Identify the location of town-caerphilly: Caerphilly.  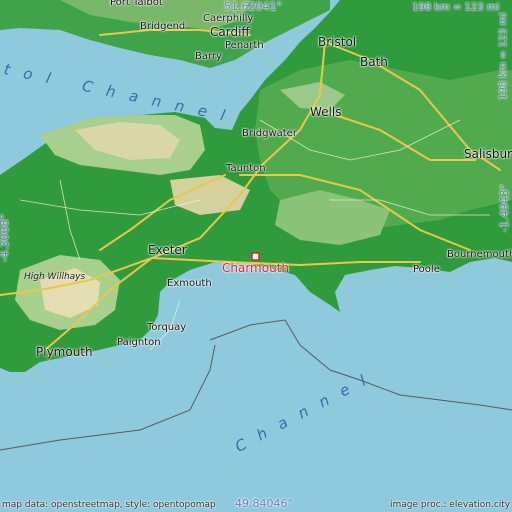
(228, 18).